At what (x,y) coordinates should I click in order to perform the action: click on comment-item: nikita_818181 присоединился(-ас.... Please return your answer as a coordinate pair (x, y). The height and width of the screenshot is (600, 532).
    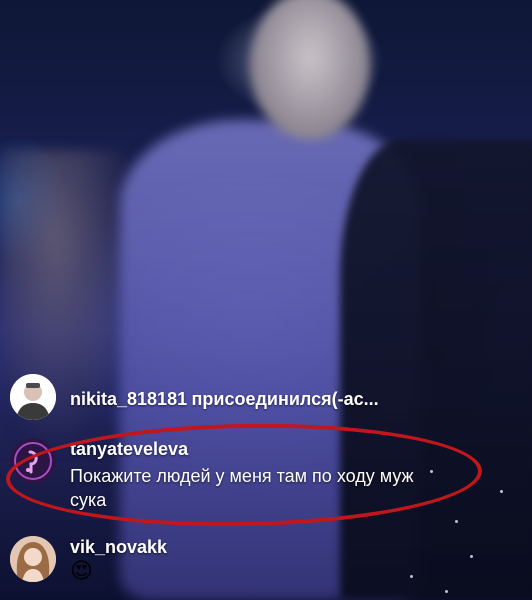
    Looking at the image, I should click on (194, 397).